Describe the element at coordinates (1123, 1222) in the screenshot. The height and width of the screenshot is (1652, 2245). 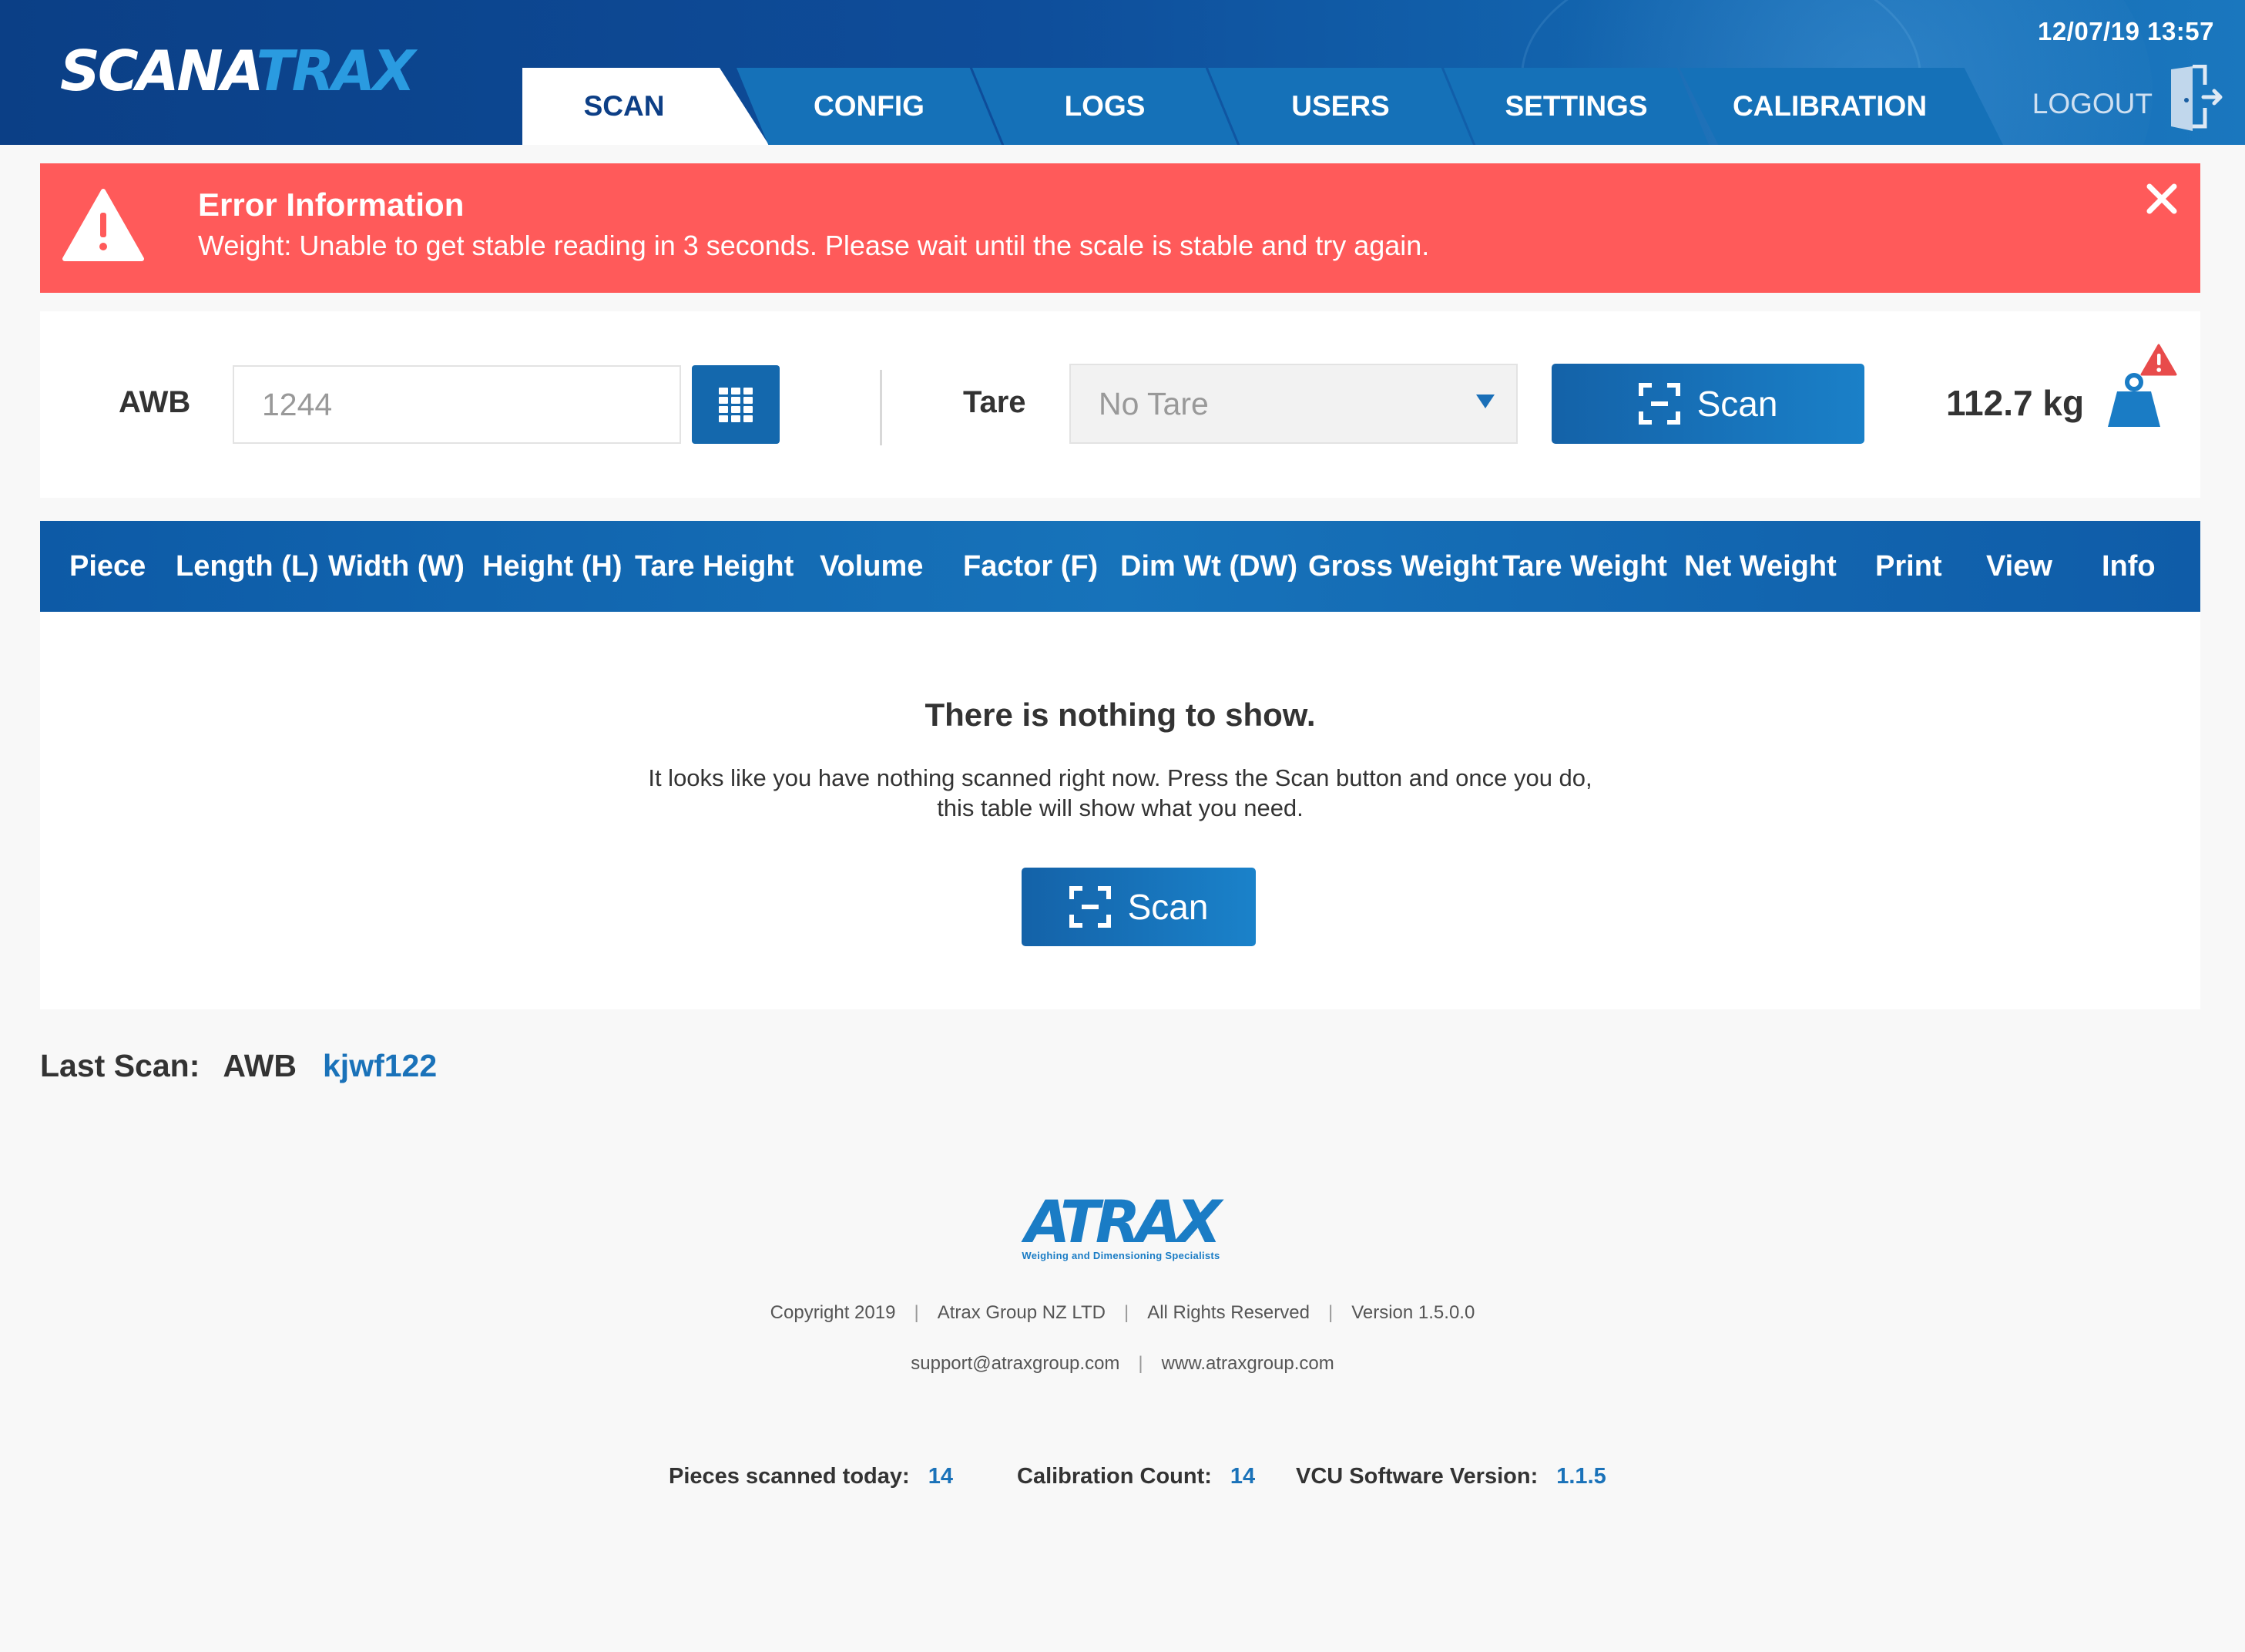
I see `company-logo-word: ATRAX` at that location.